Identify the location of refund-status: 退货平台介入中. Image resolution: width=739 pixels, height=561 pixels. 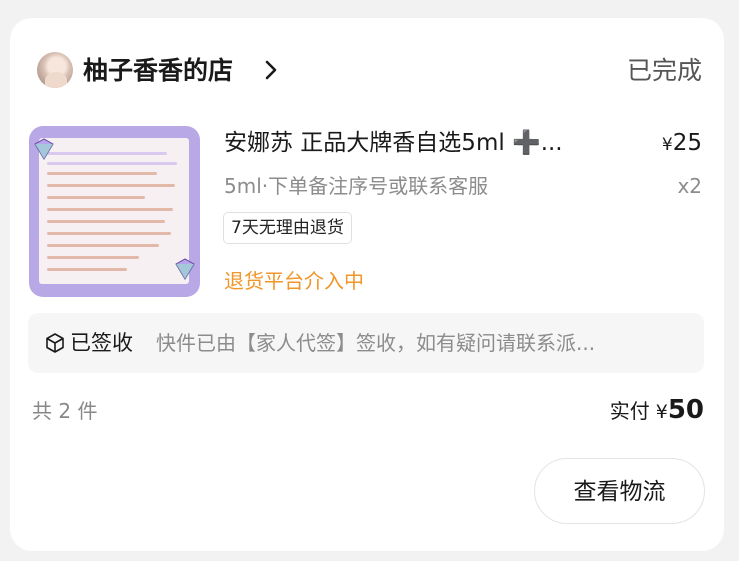
(294, 281).